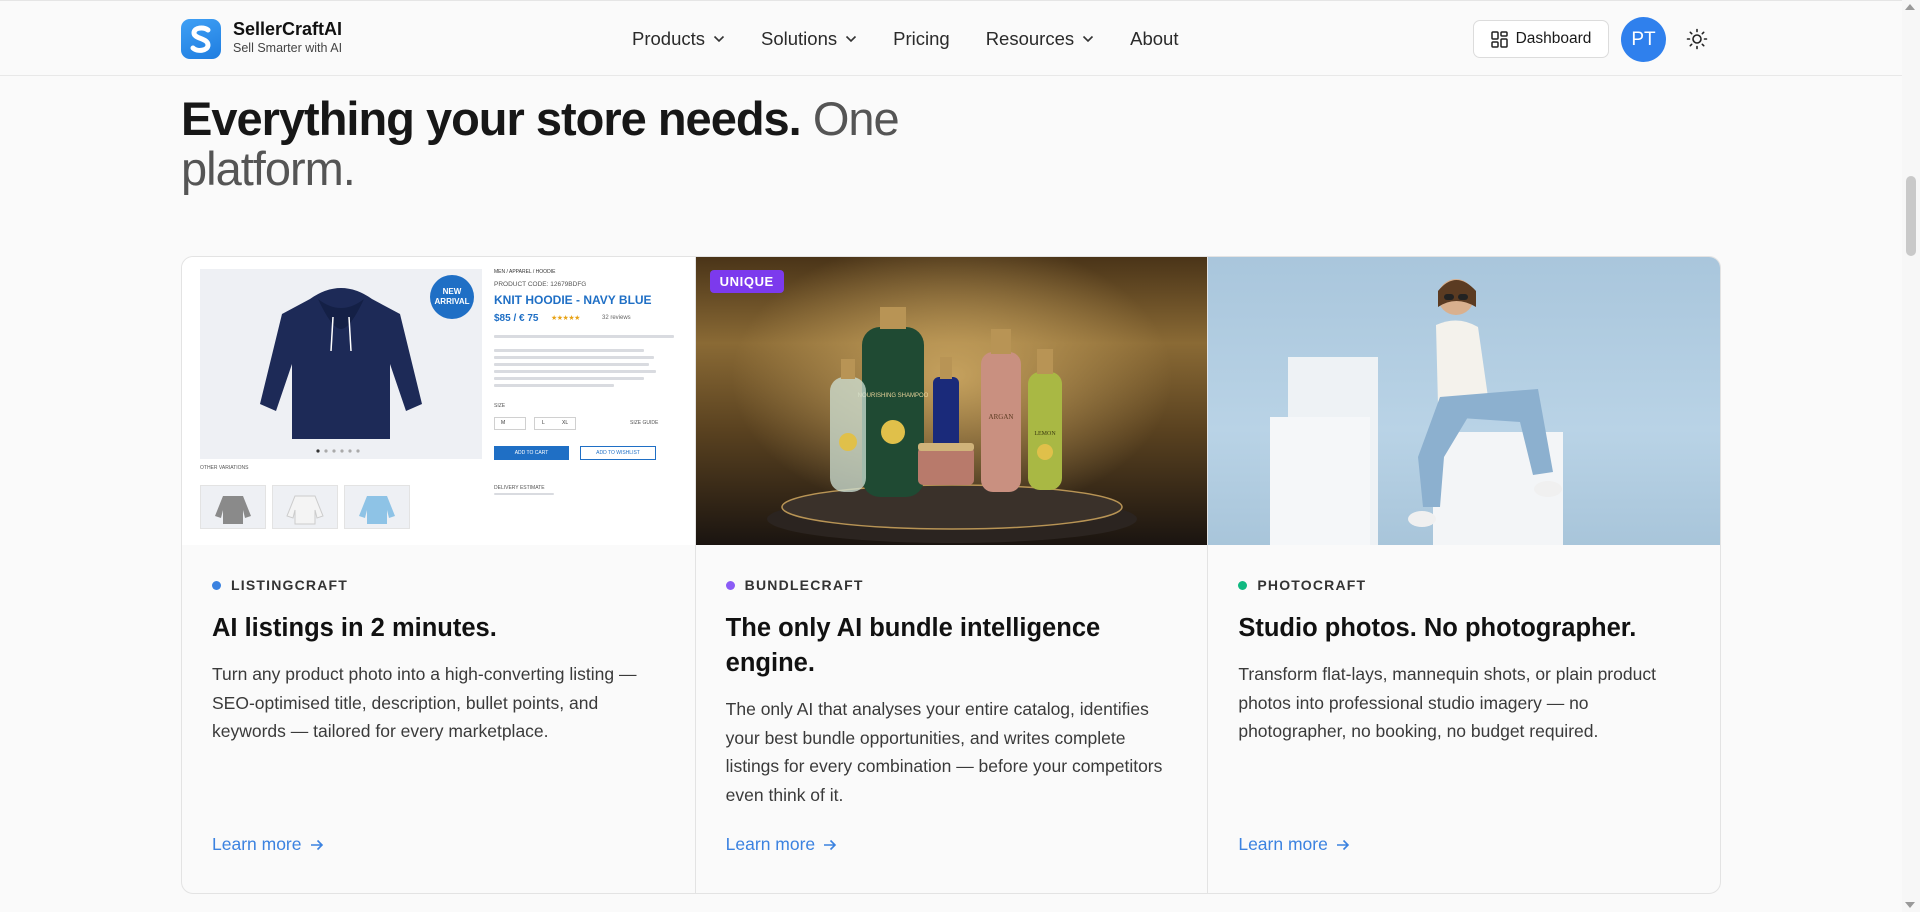  Describe the element at coordinates (892, 396) in the screenshot. I see `bottle-label: NOURISHING SHAMPOO` at that location.